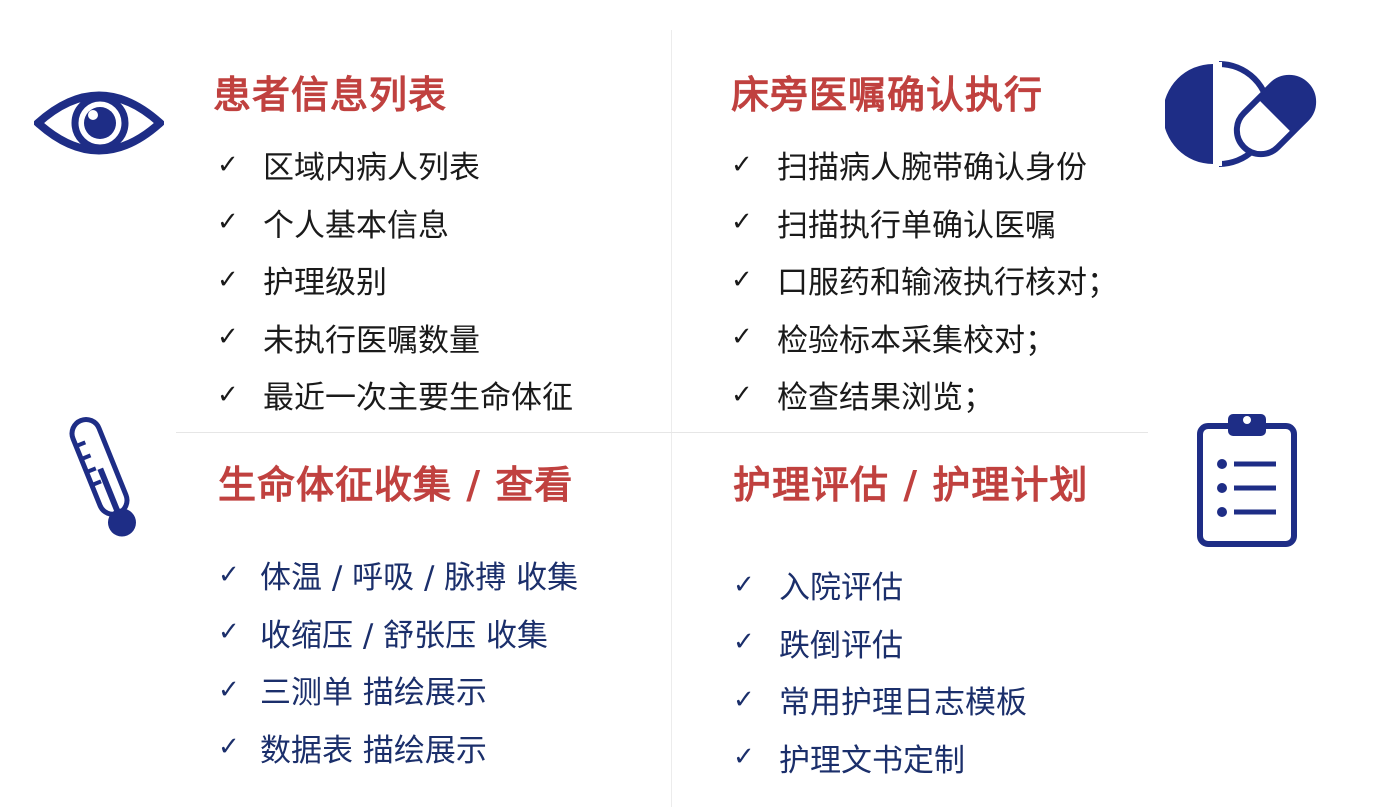 The image size is (1392, 807). I want to click on list-item: ✓ 扫描病人腕带确认身份, so click(909, 168).